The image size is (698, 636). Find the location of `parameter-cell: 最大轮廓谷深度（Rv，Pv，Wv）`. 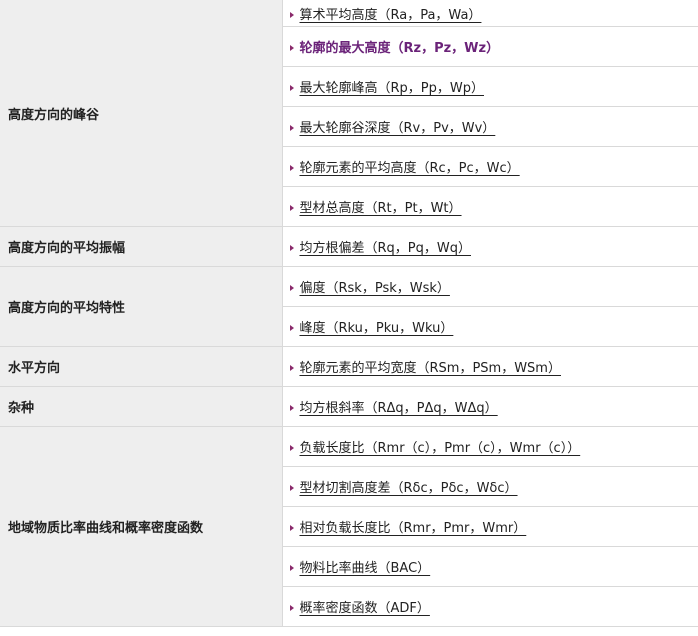

parameter-cell: 最大轮廓谷深度（Rv，Pv，Wv） is located at coordinates (490, 126).